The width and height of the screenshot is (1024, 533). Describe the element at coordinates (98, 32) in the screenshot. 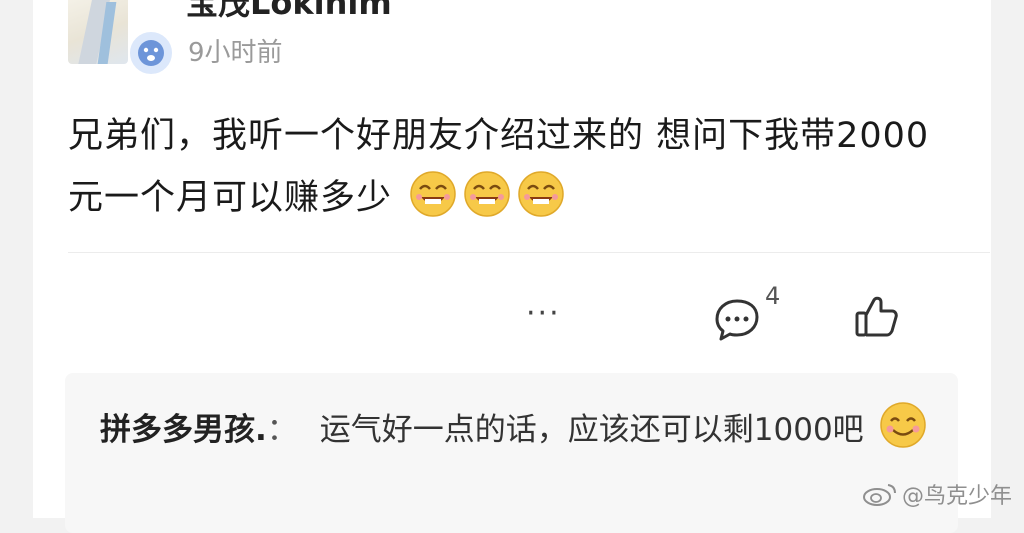

I see `avatar` at that location.